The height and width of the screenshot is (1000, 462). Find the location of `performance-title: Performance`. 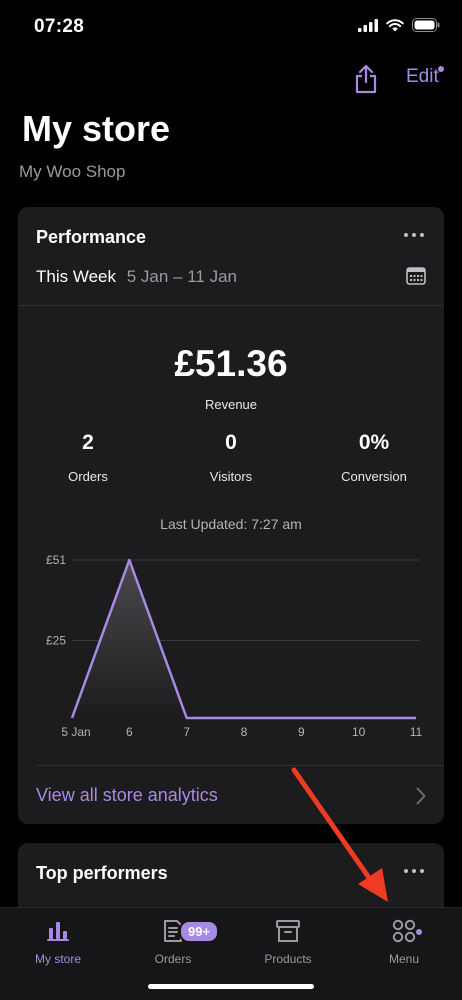

performance-title: Performance is located at coordinates (91, 237).